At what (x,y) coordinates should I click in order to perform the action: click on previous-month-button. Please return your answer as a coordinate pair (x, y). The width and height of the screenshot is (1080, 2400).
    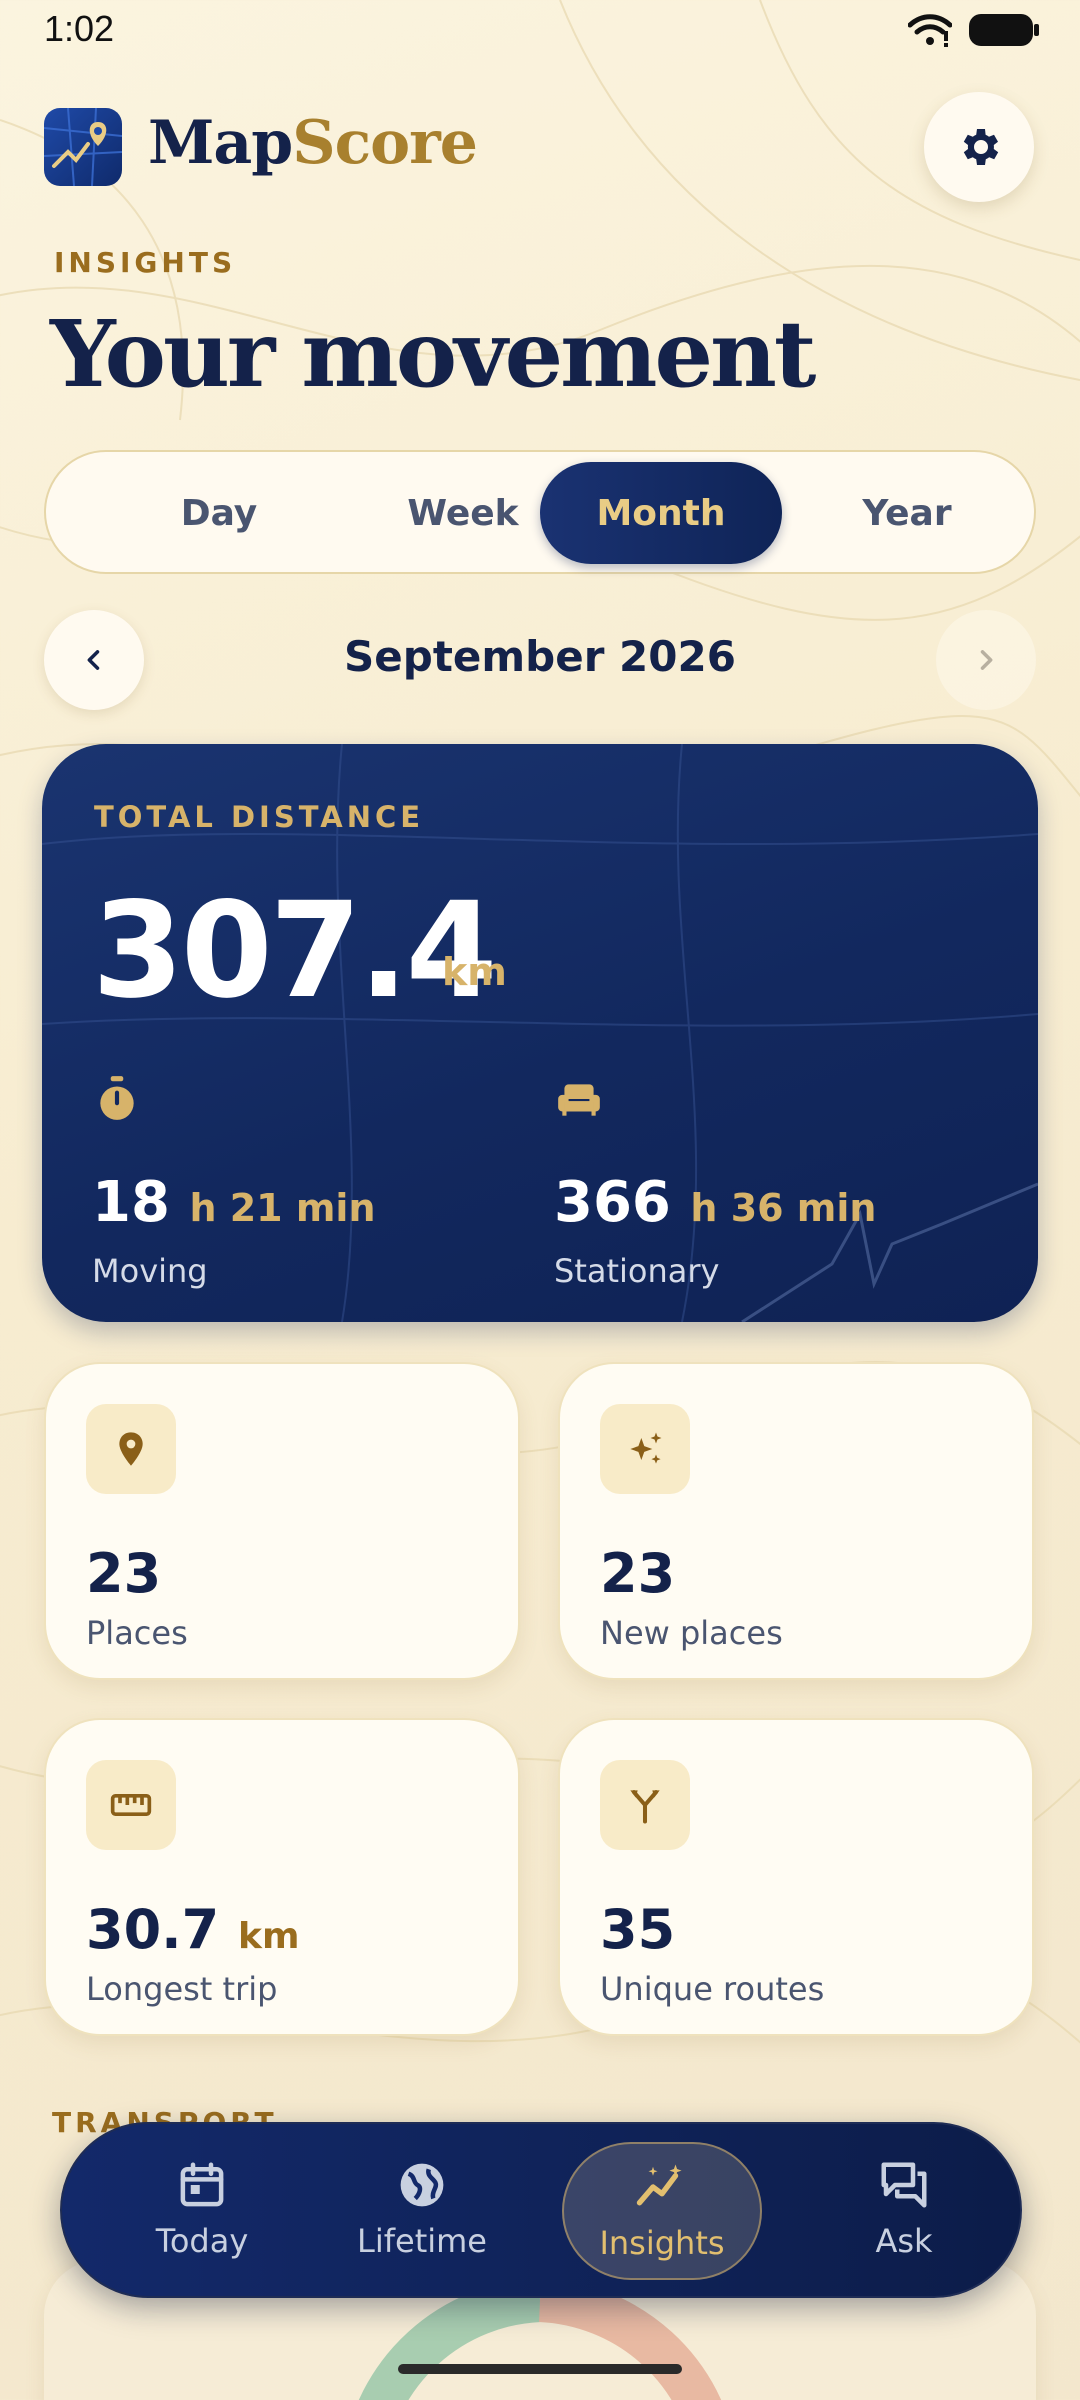
    Looking at the image, I should click on (94, 660).